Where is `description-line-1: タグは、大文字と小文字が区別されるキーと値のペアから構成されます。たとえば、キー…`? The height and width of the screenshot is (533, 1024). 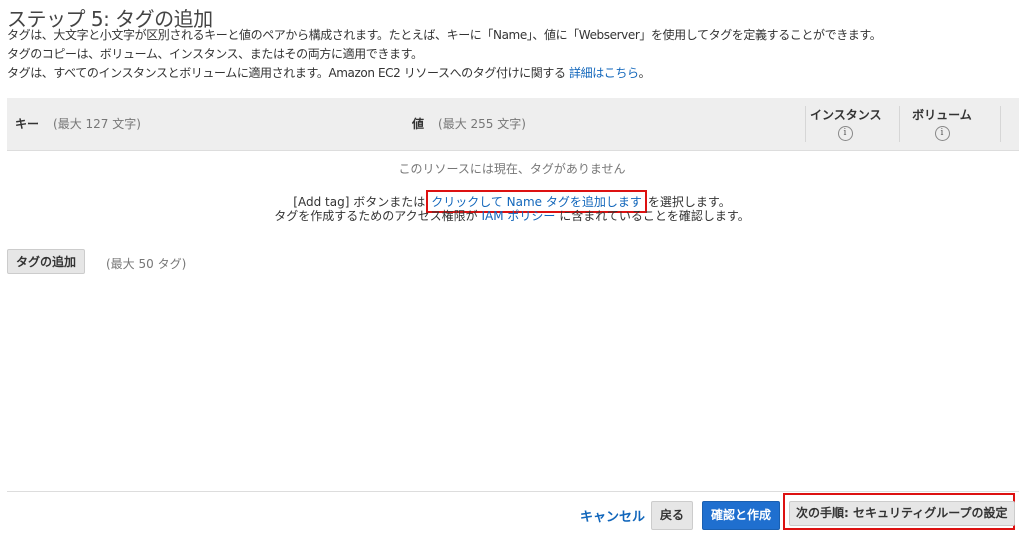
description-line-1: タグは、大文字と小文字が区別されるキーと値のペアから構成されます。たとえば、キー… is located at coordinates (444, 35).